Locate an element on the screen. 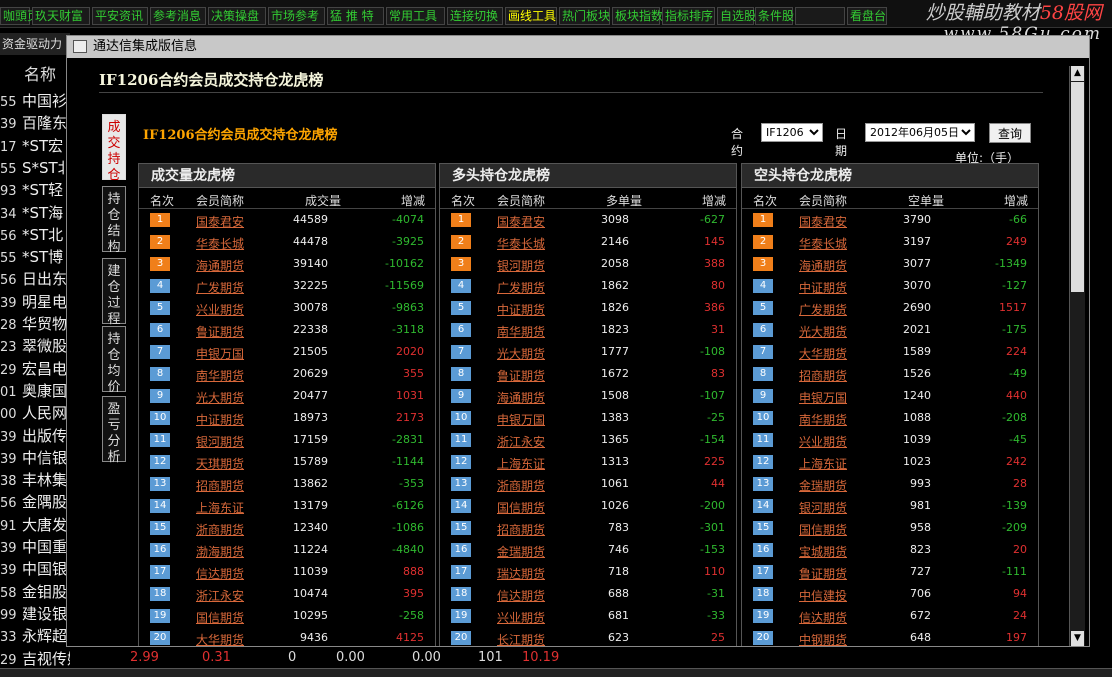  column-header: 名次 is located at coordinates (162, 200).